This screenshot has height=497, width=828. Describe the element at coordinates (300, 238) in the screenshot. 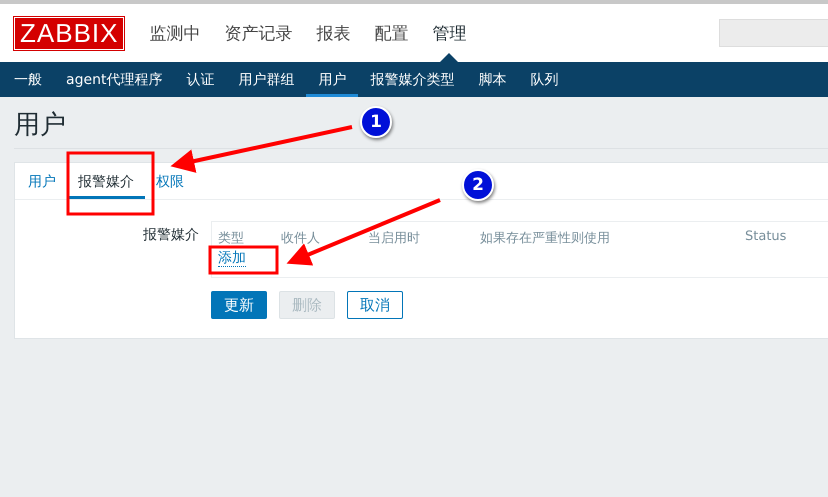

I see `column-header: 收件人` at that location.